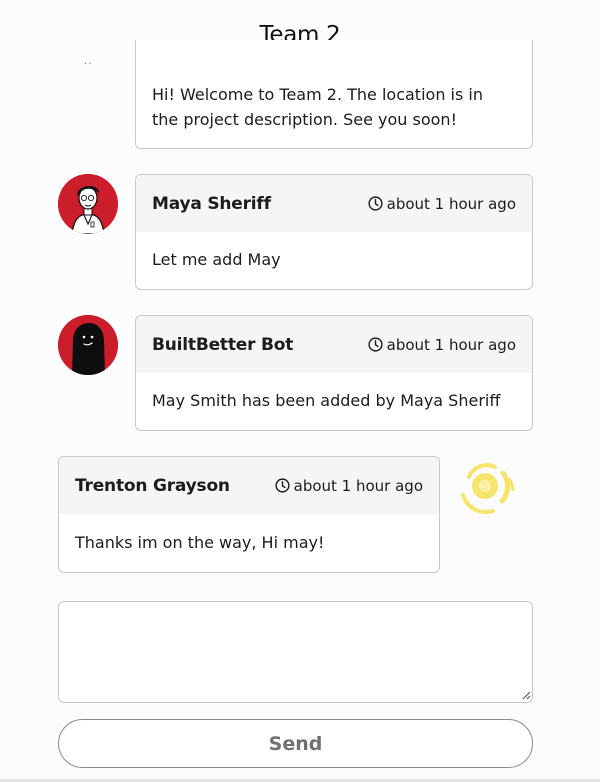 The height and width of the screenshot is (782, 600). I want to click on person-illustration-icon, so click(88, 204).